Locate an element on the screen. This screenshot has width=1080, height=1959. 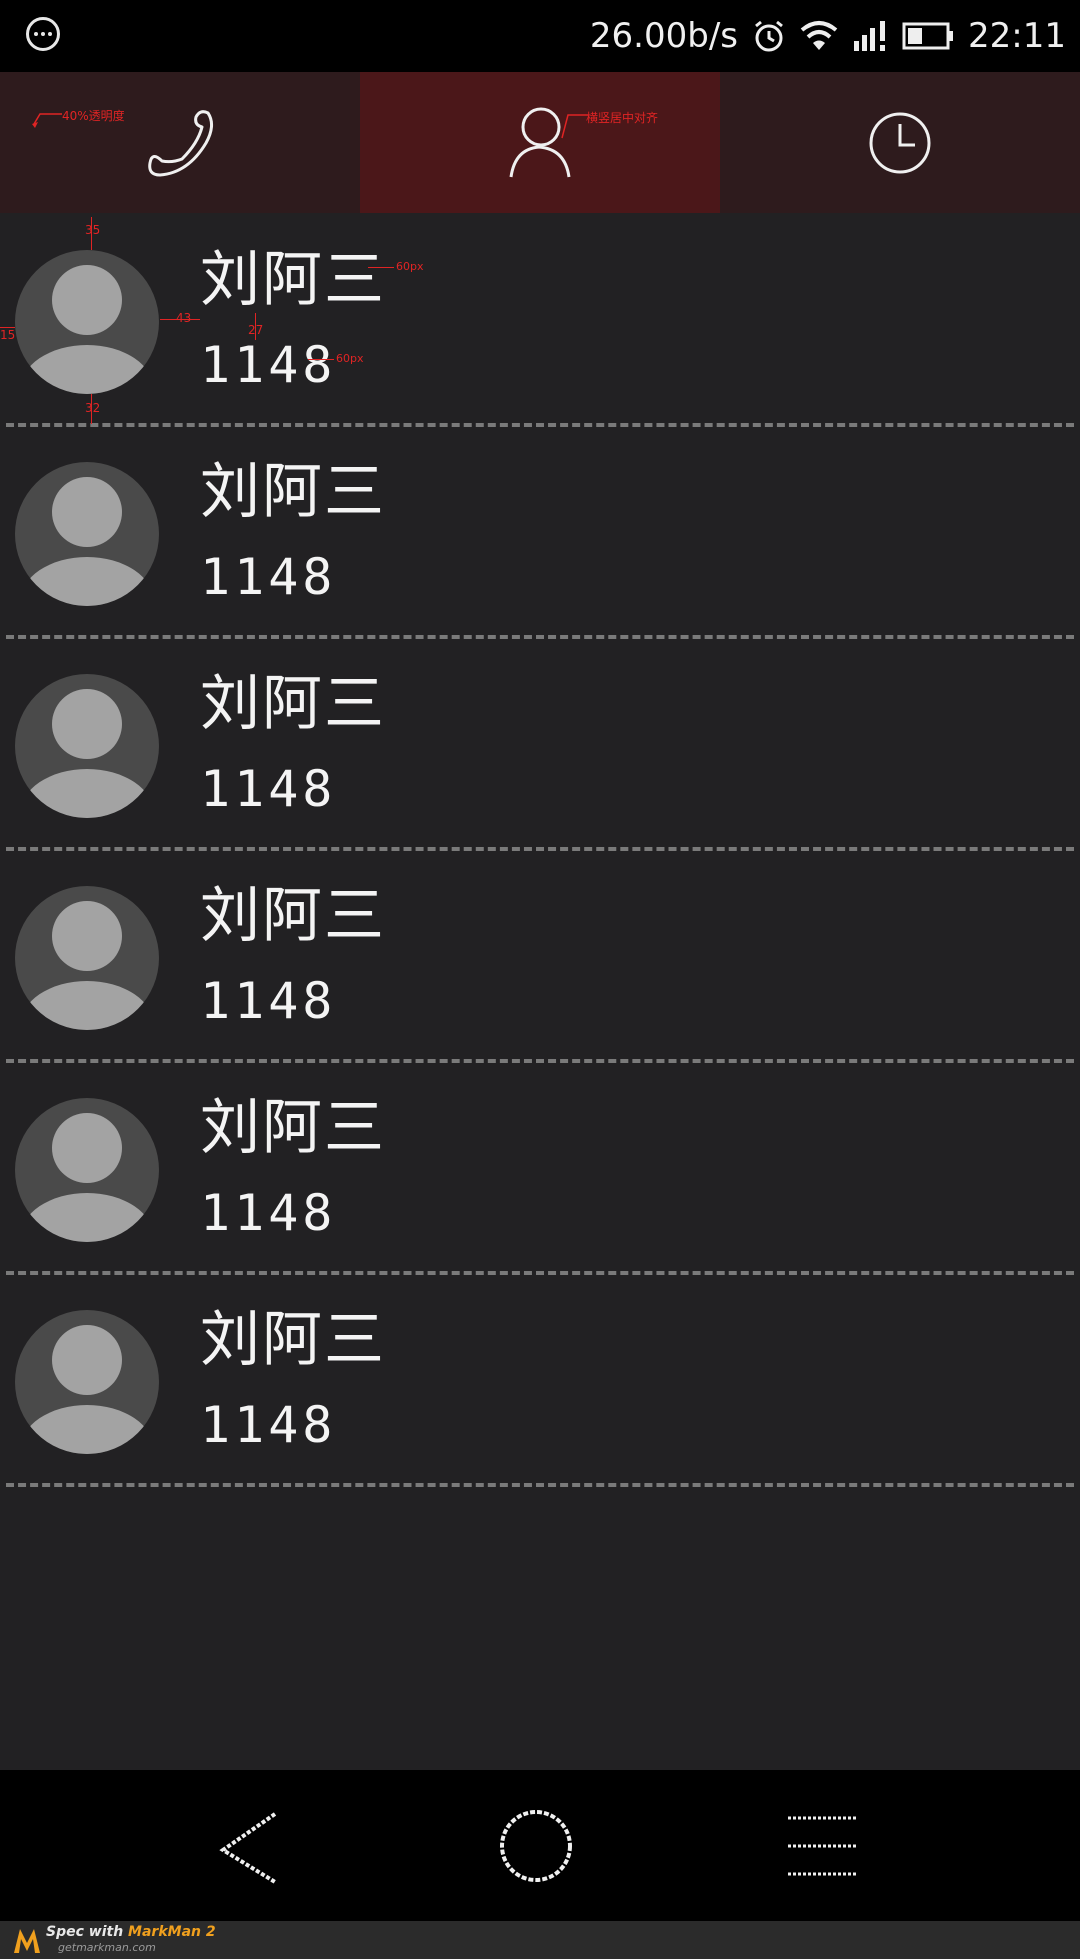
contact-row: 刘阿三 1148 35 32 15 43 27 60px 60px is located at coordinates (540, 321).